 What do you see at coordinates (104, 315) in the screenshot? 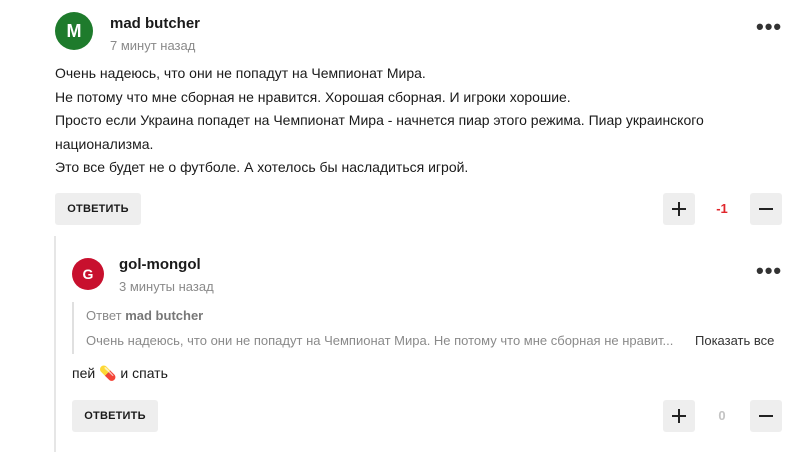
I see `quote-prefix: Ответ` at bounding box center [104, 315].